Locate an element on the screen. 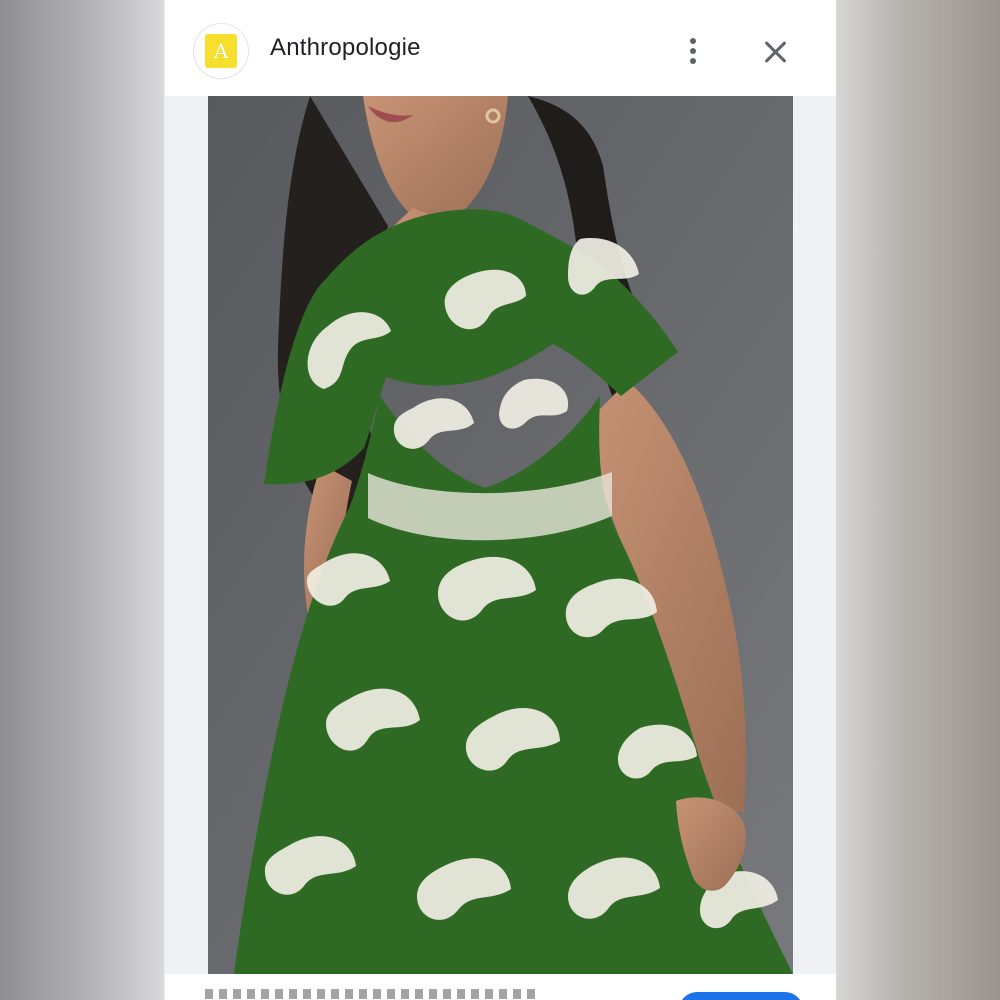 This screenshot has height=1000, width=1000. visit-button is located at coordinates (741, 996).